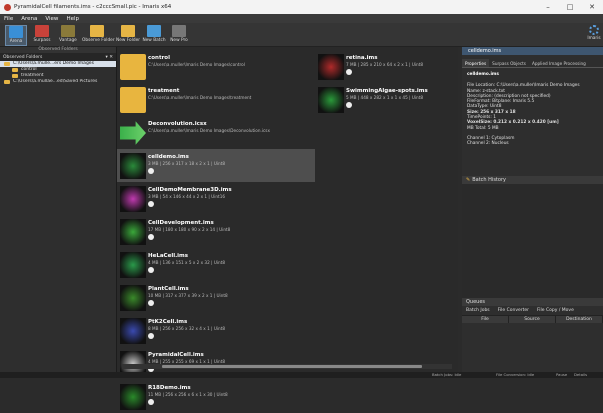 The height and width of the screenshot is (413, 603). Describe the element at coordinates (488, 144) in the screenshot. I see `prop-line: Channel 2: Nucleus` at that location.